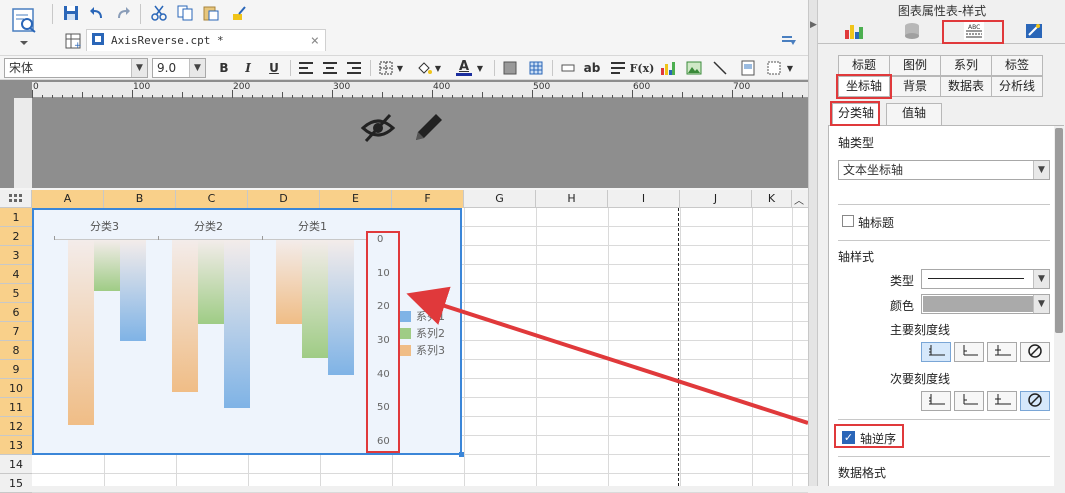 This screenshot has height=493, width=1065. I want to click on border-icon, so click(386, 68).